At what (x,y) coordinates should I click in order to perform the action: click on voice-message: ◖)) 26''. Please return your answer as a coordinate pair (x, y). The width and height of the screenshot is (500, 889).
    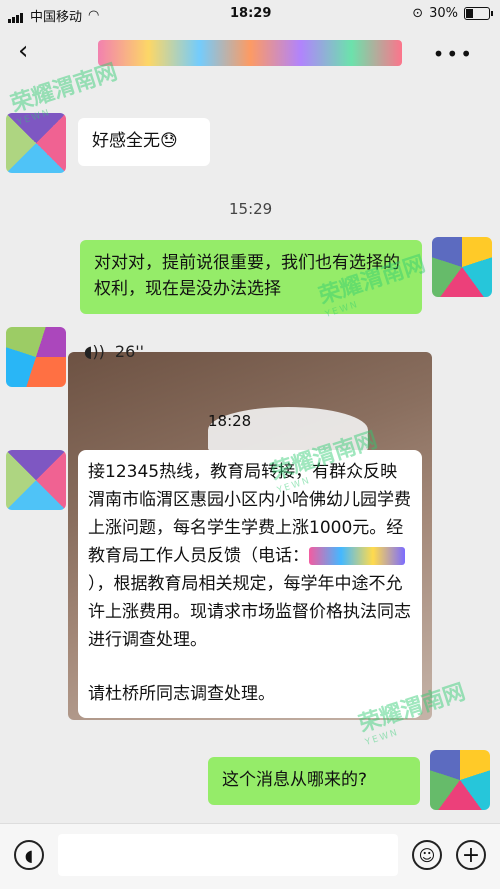
    Looking at the image, I should click on (114, 351).